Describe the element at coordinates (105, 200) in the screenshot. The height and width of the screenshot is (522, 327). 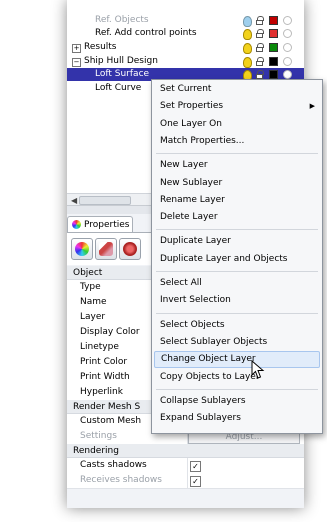
I see `scroll-thumb` at that location.